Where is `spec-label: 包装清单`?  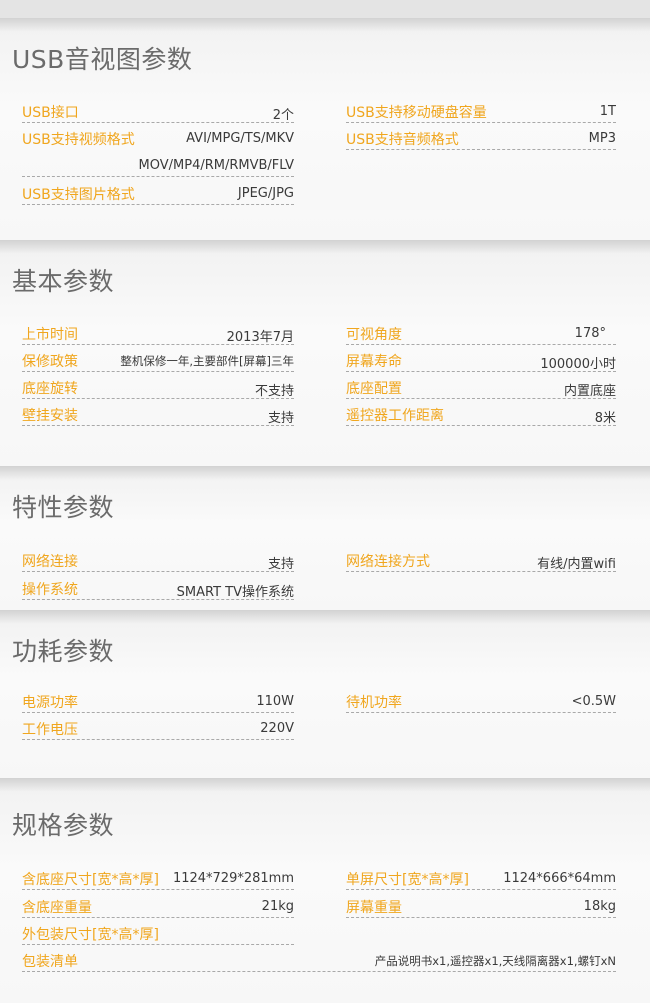 spec-label: 包装清单 is located at coordinates (50, 962).